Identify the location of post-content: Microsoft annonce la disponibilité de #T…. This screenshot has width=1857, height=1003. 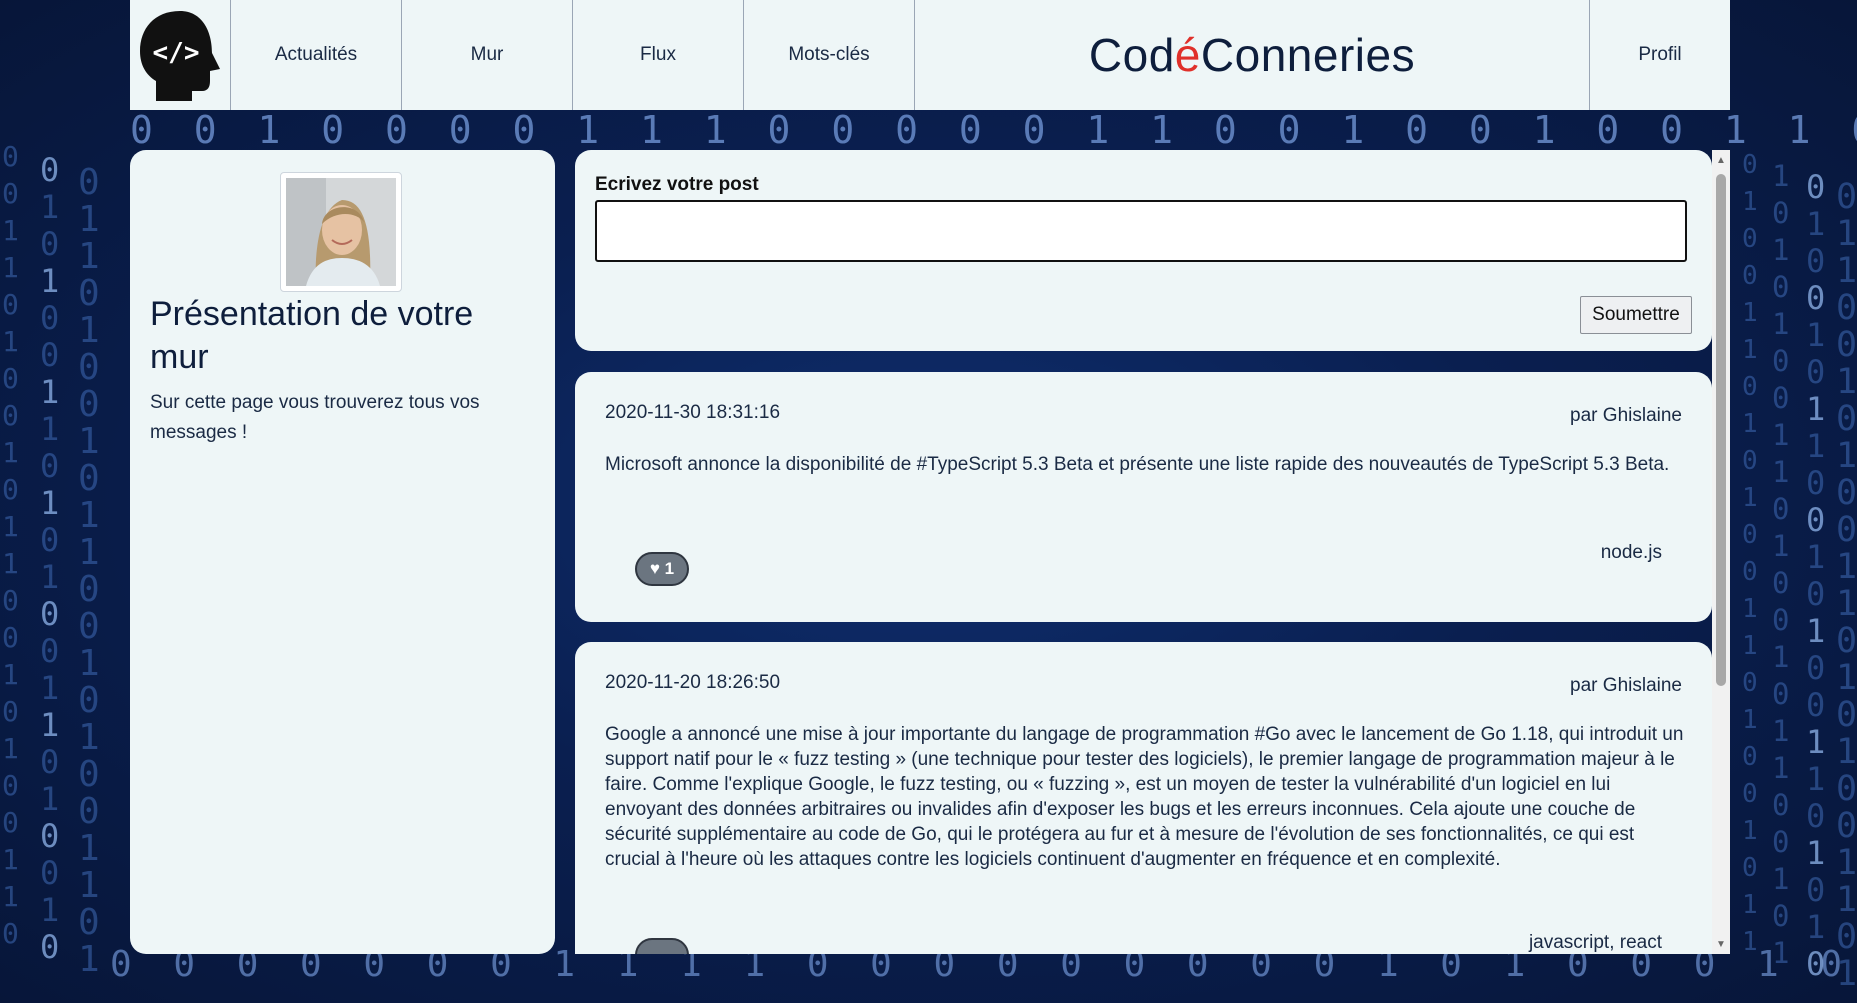
(1137, 464).